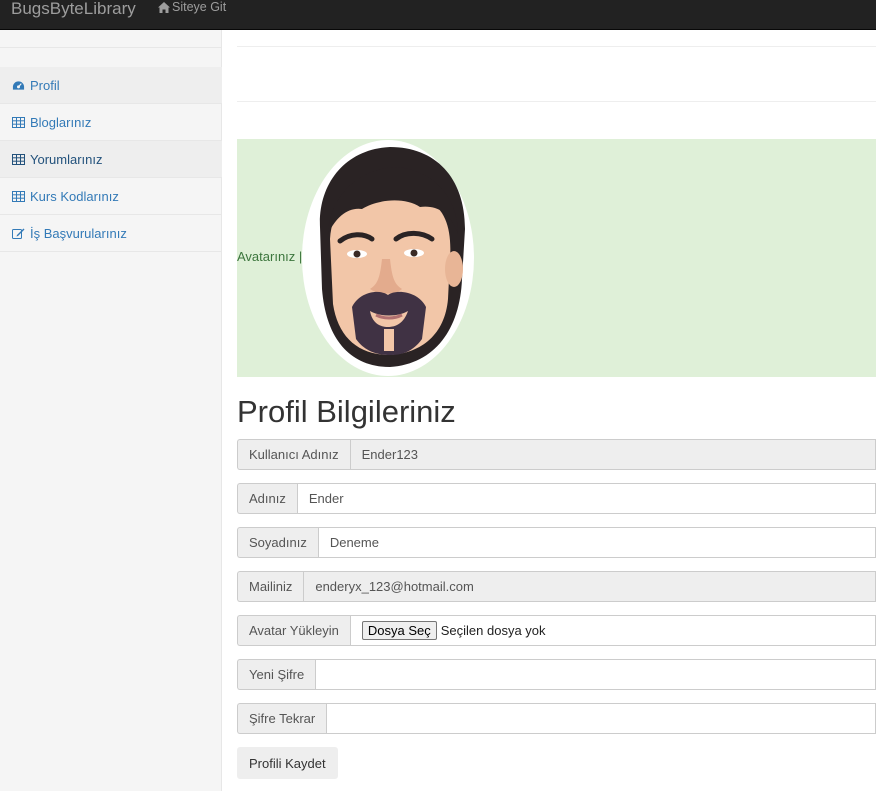 The image size is (876, 791). What do you see at coordinates (595, 674) in the screenshot?
I see `new-password-field` at bounding box center [595, 674].